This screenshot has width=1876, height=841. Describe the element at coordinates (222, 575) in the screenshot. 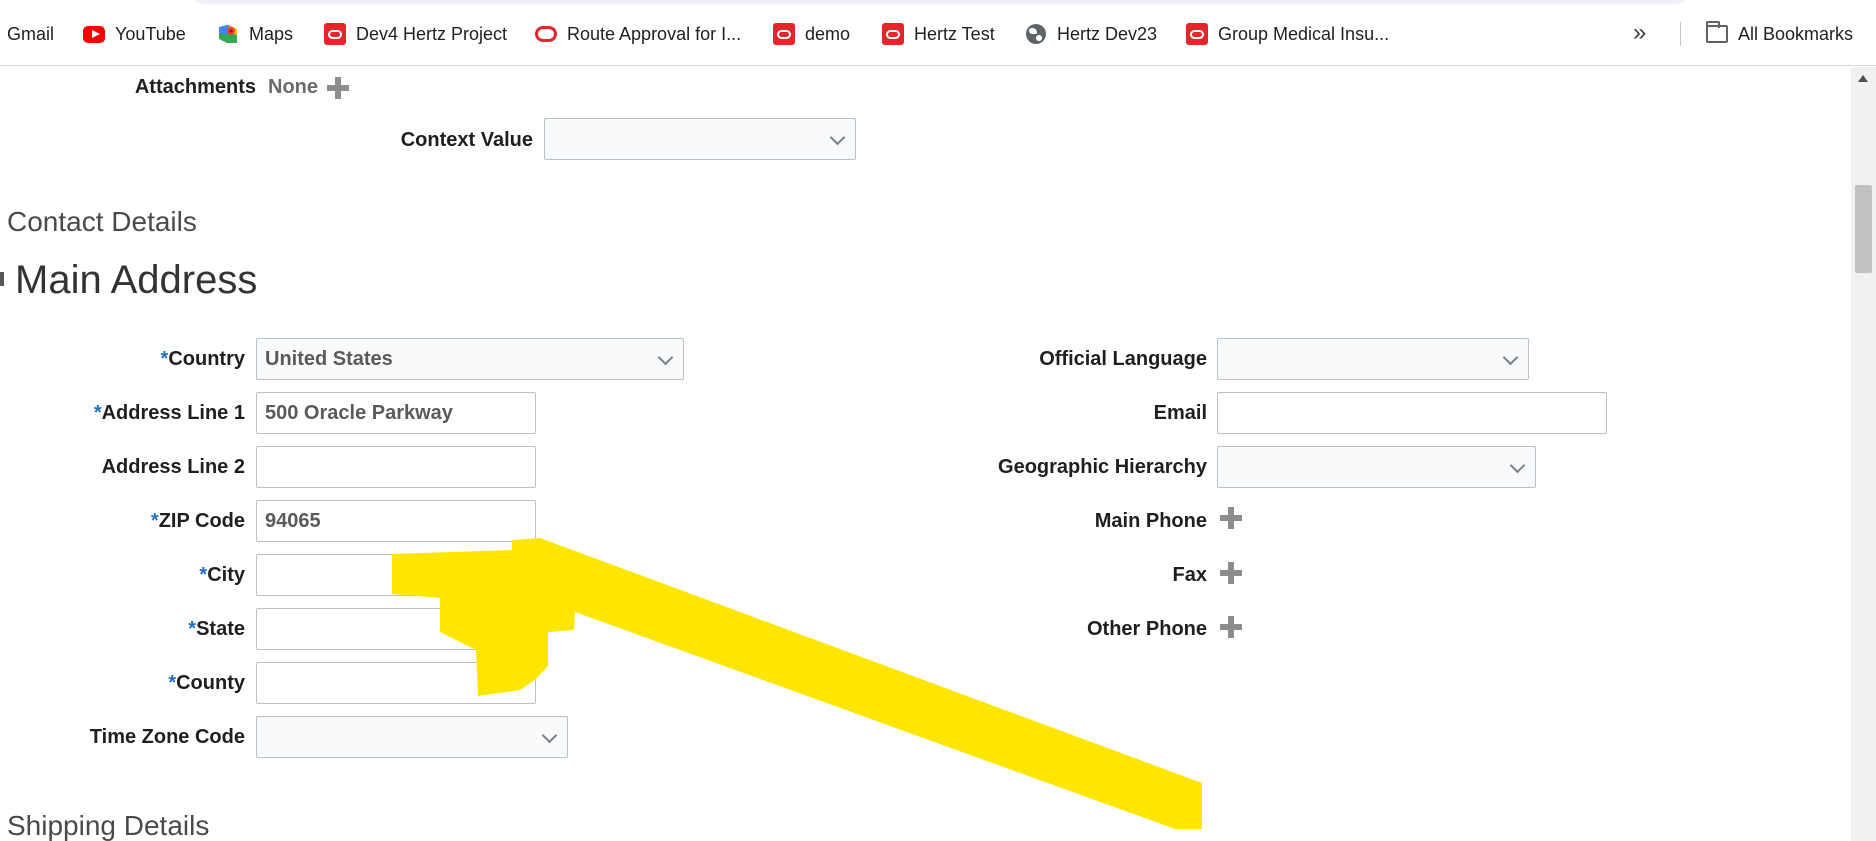

I see `city-label: *City` at that location.